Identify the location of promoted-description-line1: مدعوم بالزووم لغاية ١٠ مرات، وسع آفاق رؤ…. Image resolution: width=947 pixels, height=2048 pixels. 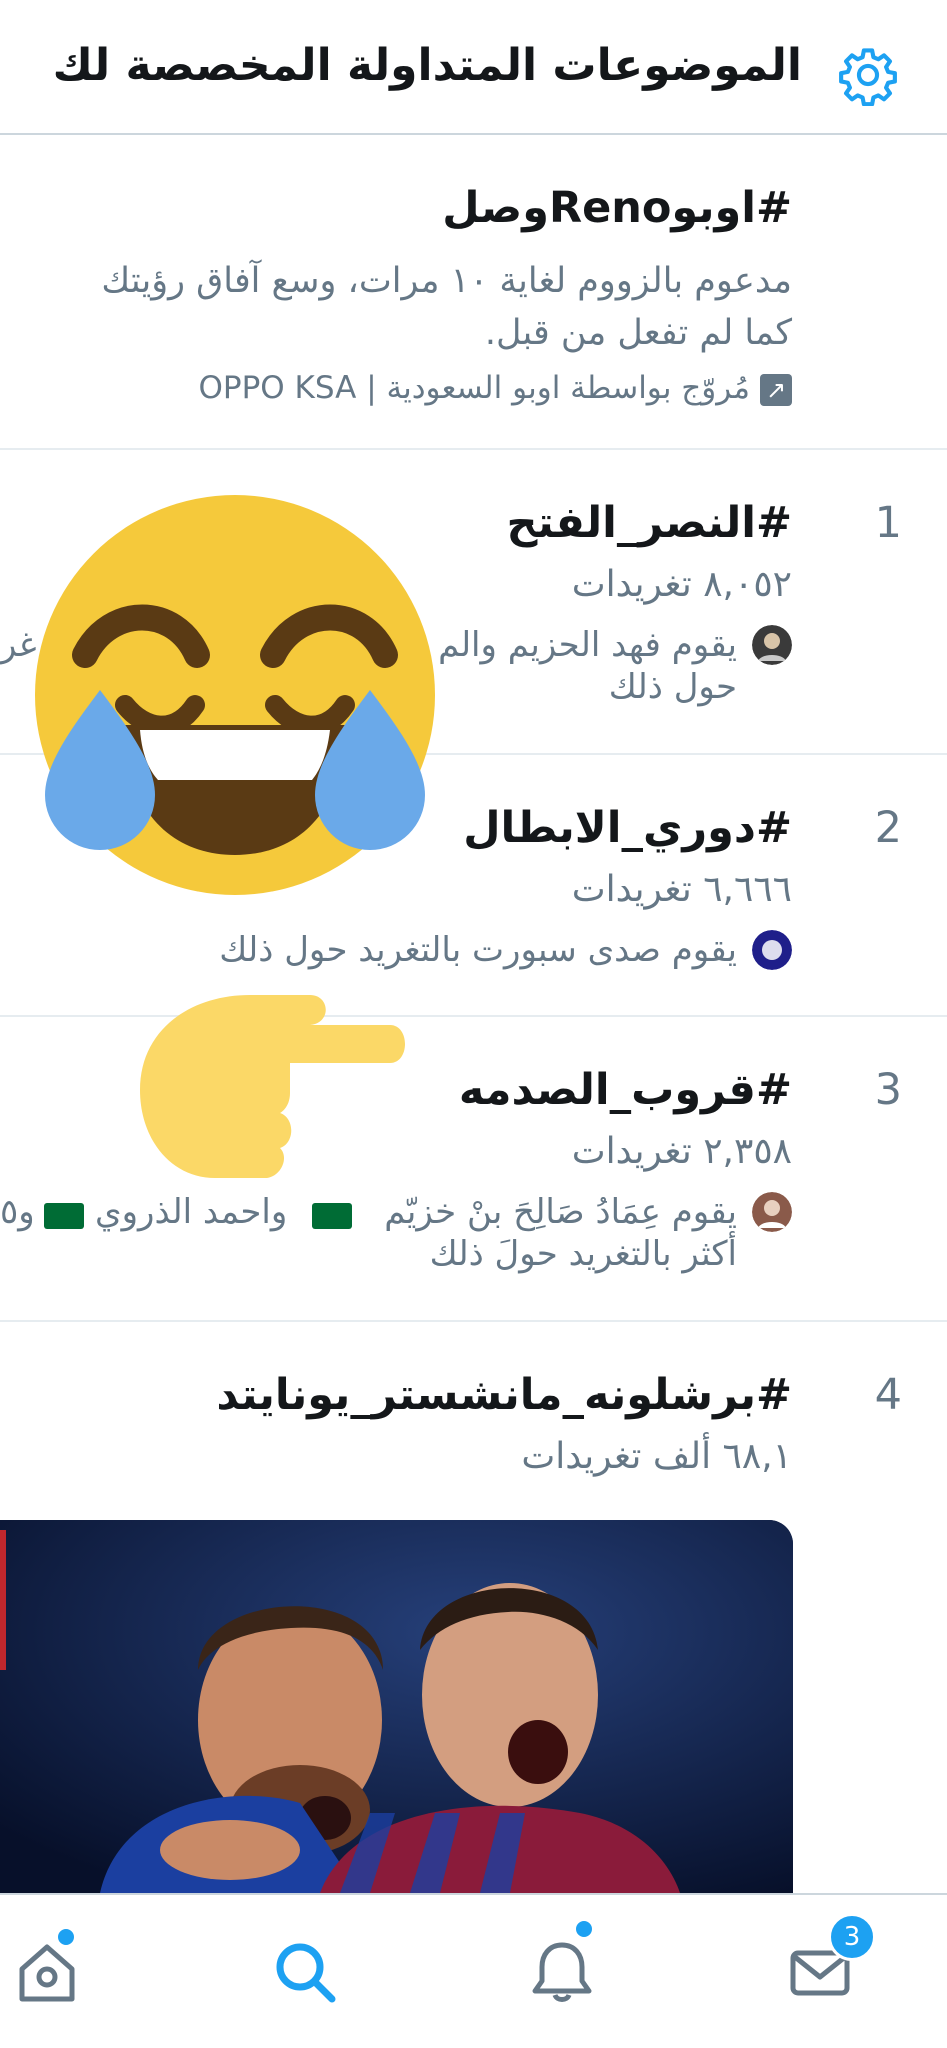
(446, 281).